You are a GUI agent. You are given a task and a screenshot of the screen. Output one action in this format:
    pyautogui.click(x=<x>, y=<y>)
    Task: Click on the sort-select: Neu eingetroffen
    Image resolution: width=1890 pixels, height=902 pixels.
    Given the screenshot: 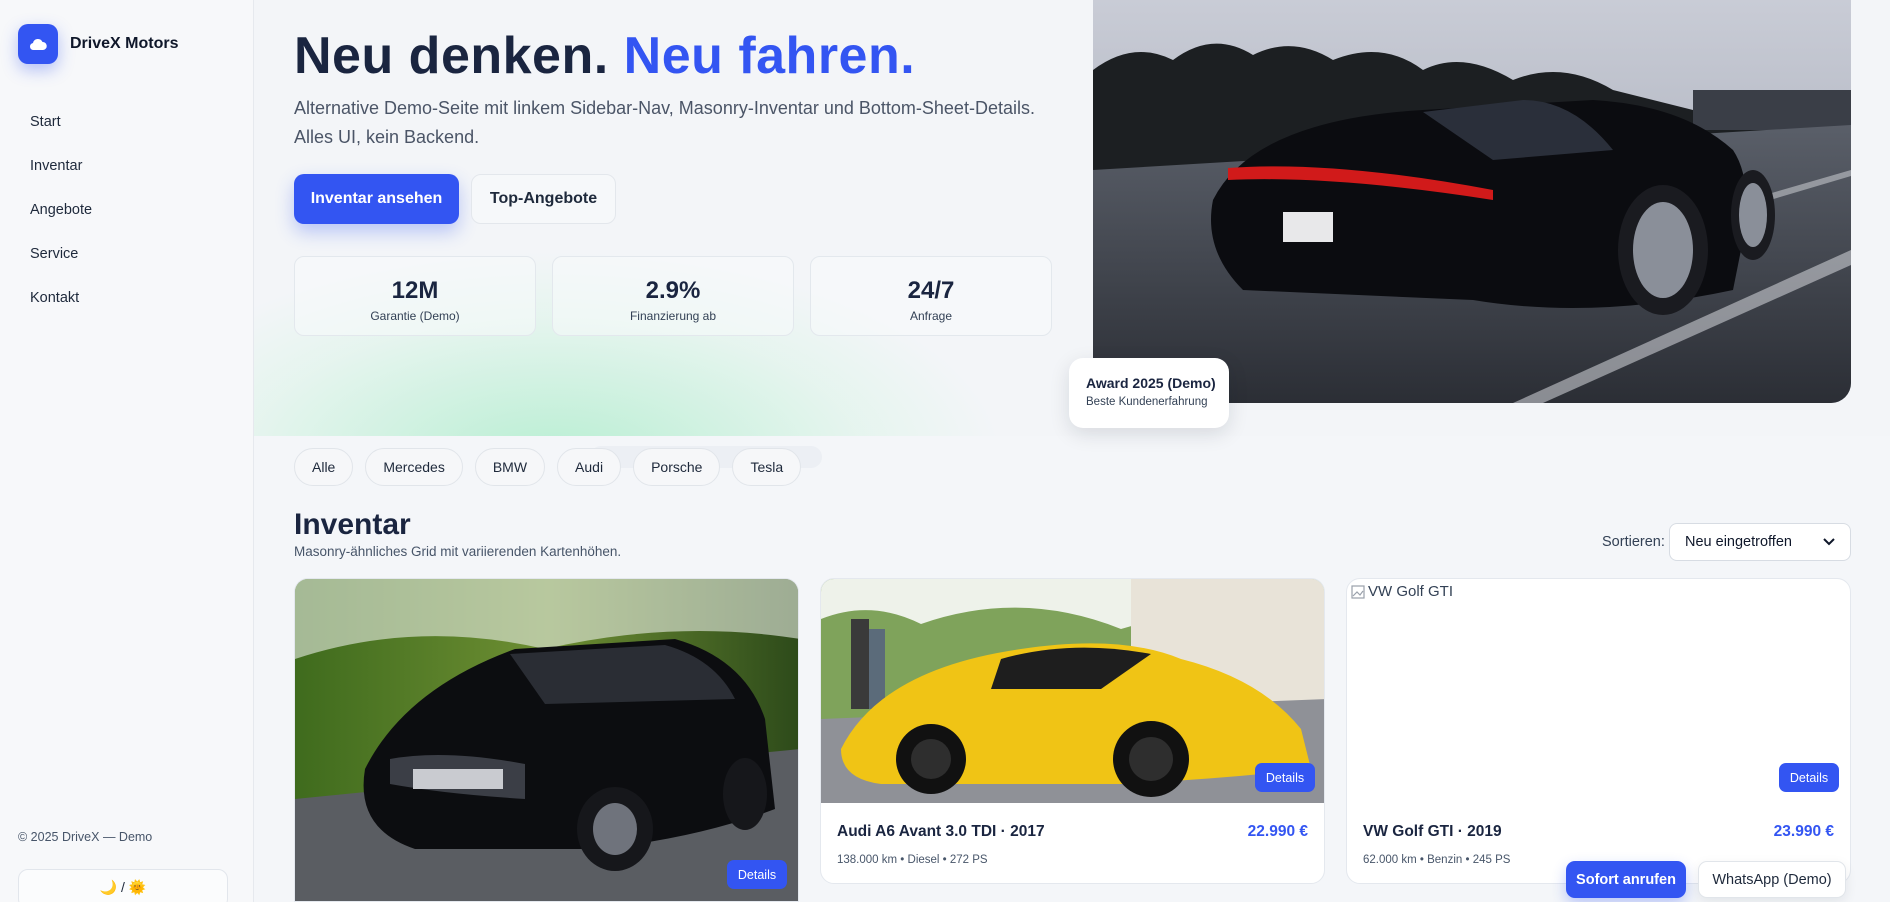 What is the action you would take?
    pyautogui.click(x=1760, y=542)
    